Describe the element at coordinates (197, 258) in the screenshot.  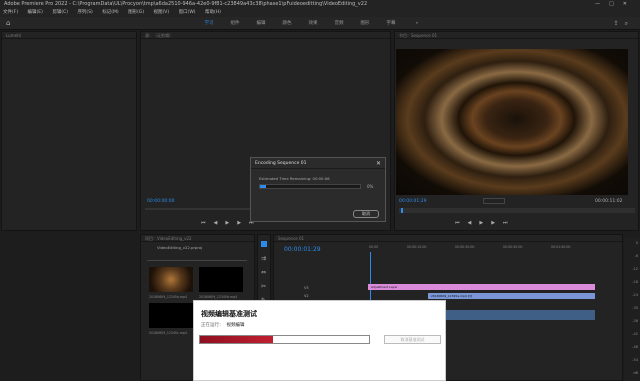
I see `project-search-input` at that location.